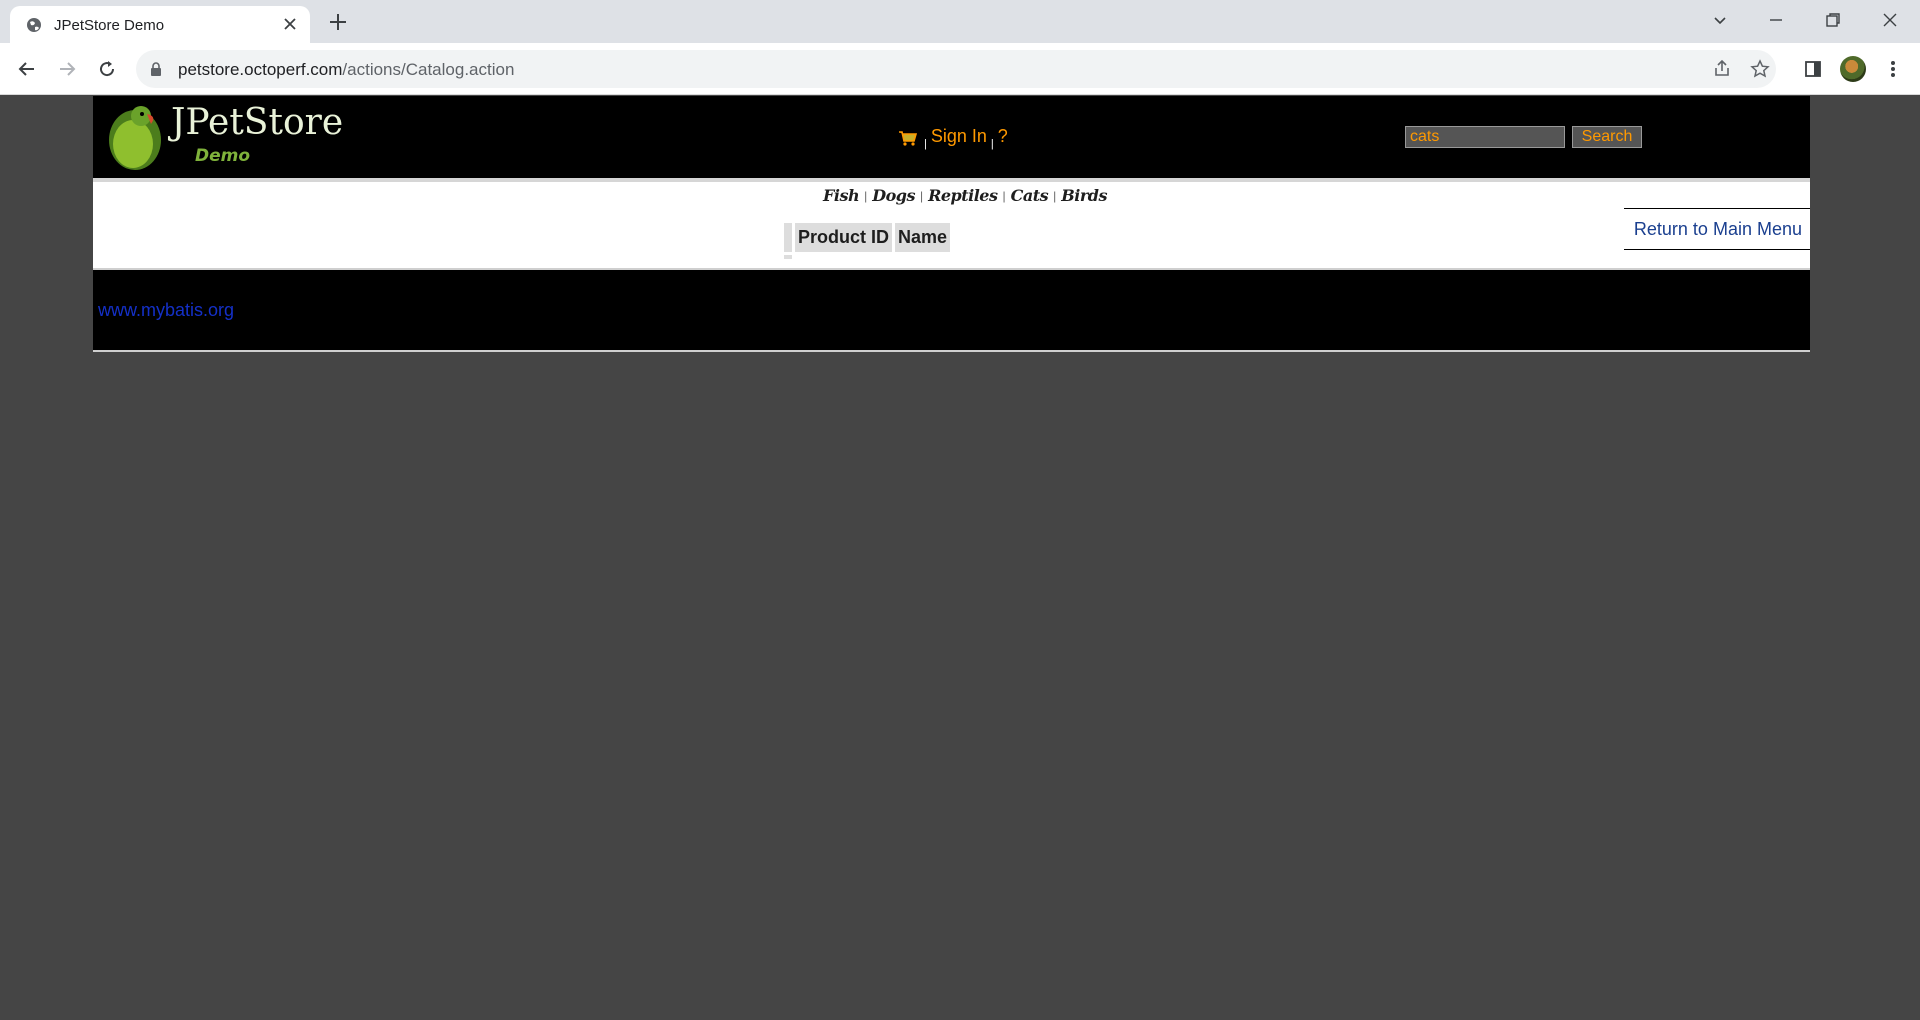 This screenshot has width=1920, height=1020. What do you see at coordinates (67, 69) in the screenshot?
I see `forward-icon` at bounding box center [67, 69].